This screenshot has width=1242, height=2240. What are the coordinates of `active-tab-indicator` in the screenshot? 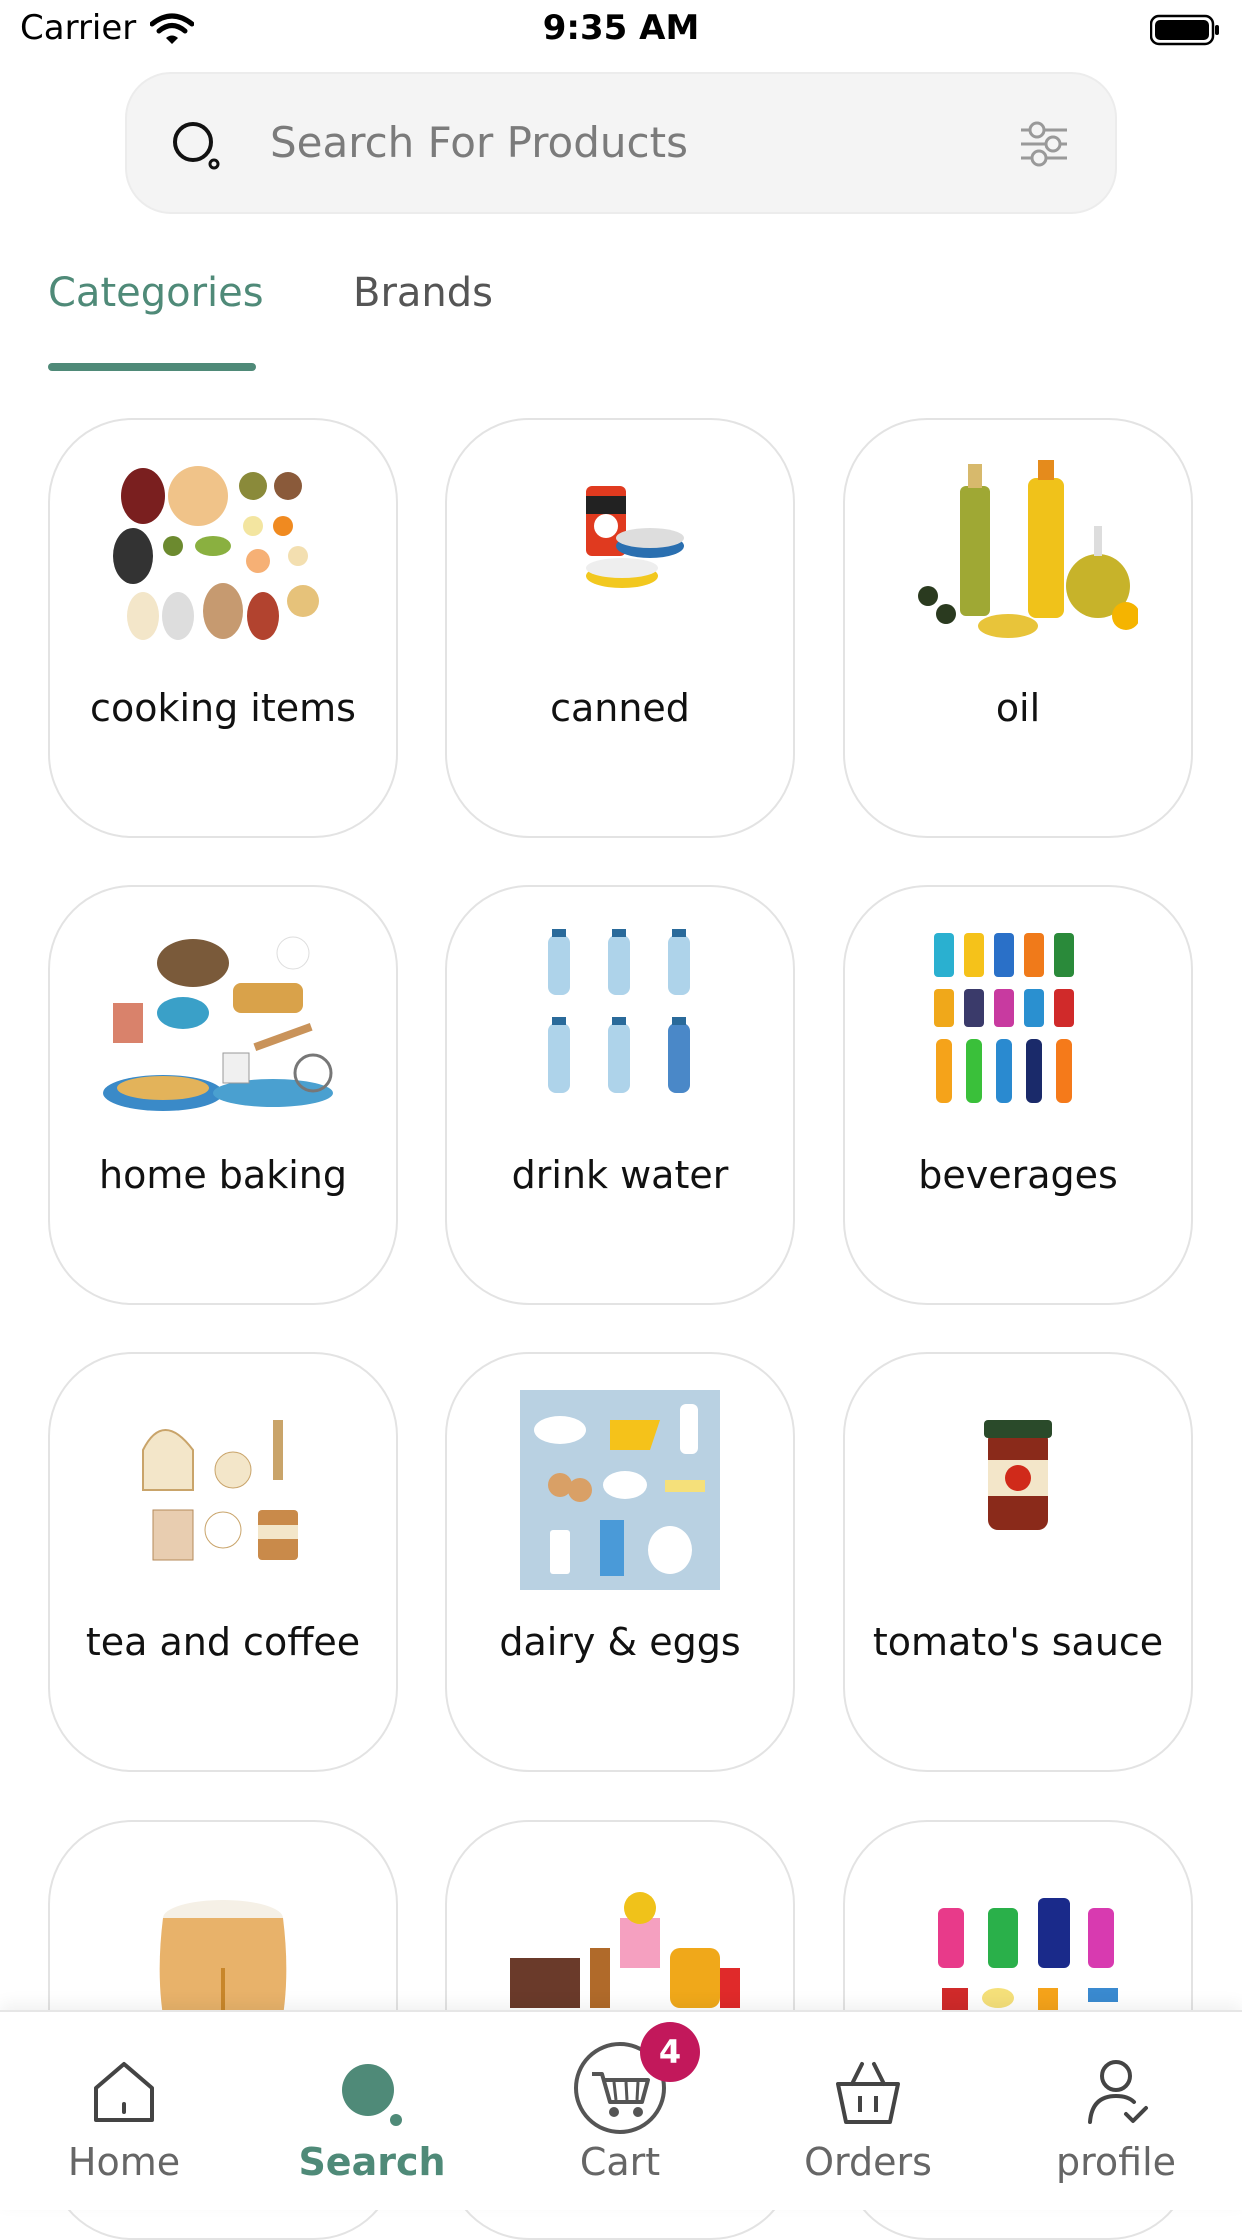 It's located at (152, 367).